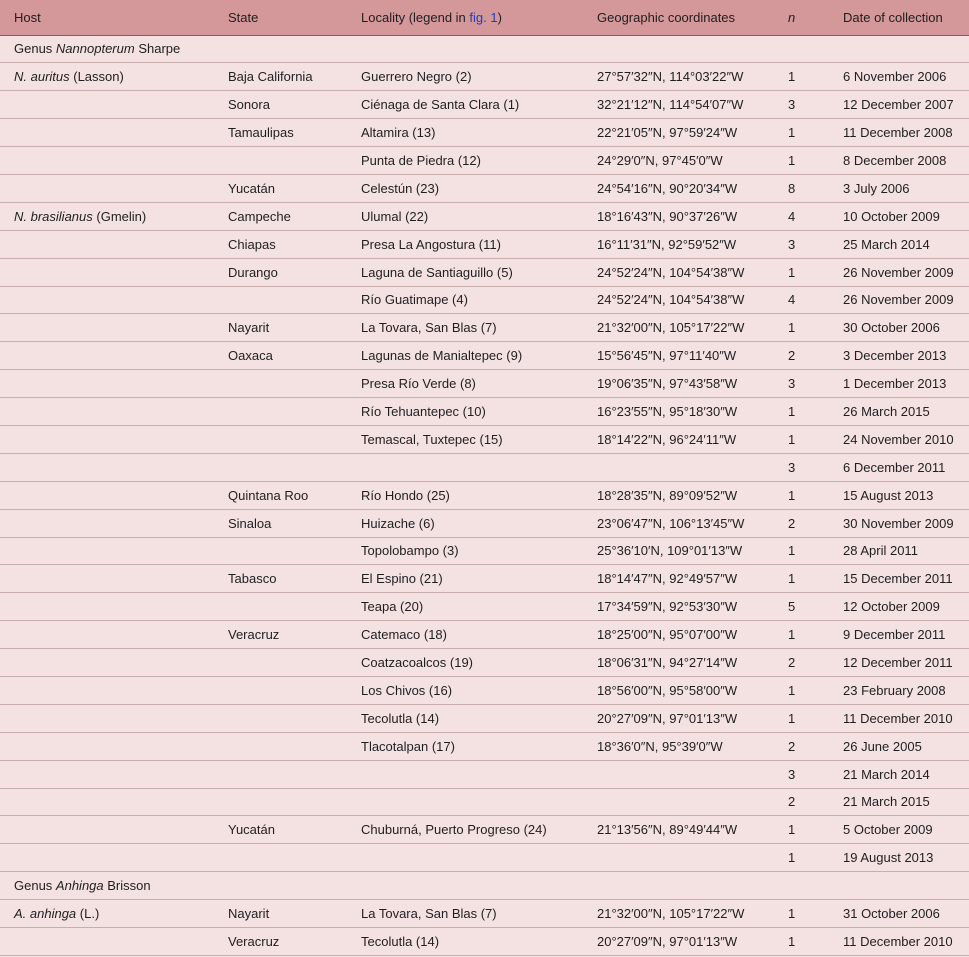 The width and height of the screenshot is (969, 957). What do you see at coordinates (280, 105) in the screenshot?
I see `state-cell: Sonora` at bounding box center [280, 105].